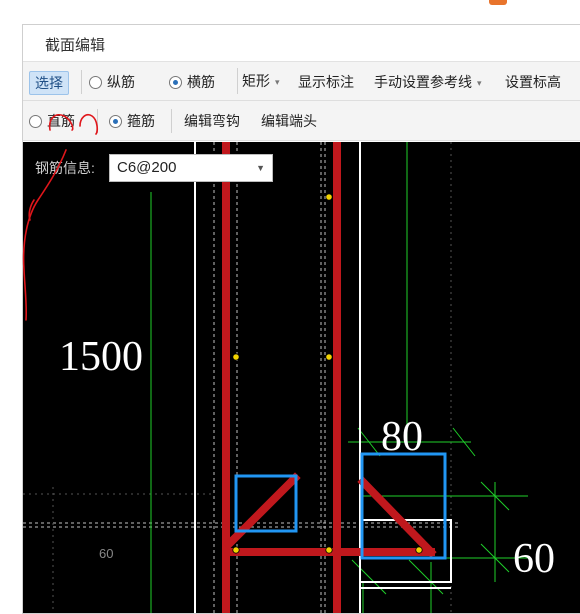  I want to click on toolbar-secondary: 直筋 箍筋 编辑弯钩 编辑端头, so click(301, 121).